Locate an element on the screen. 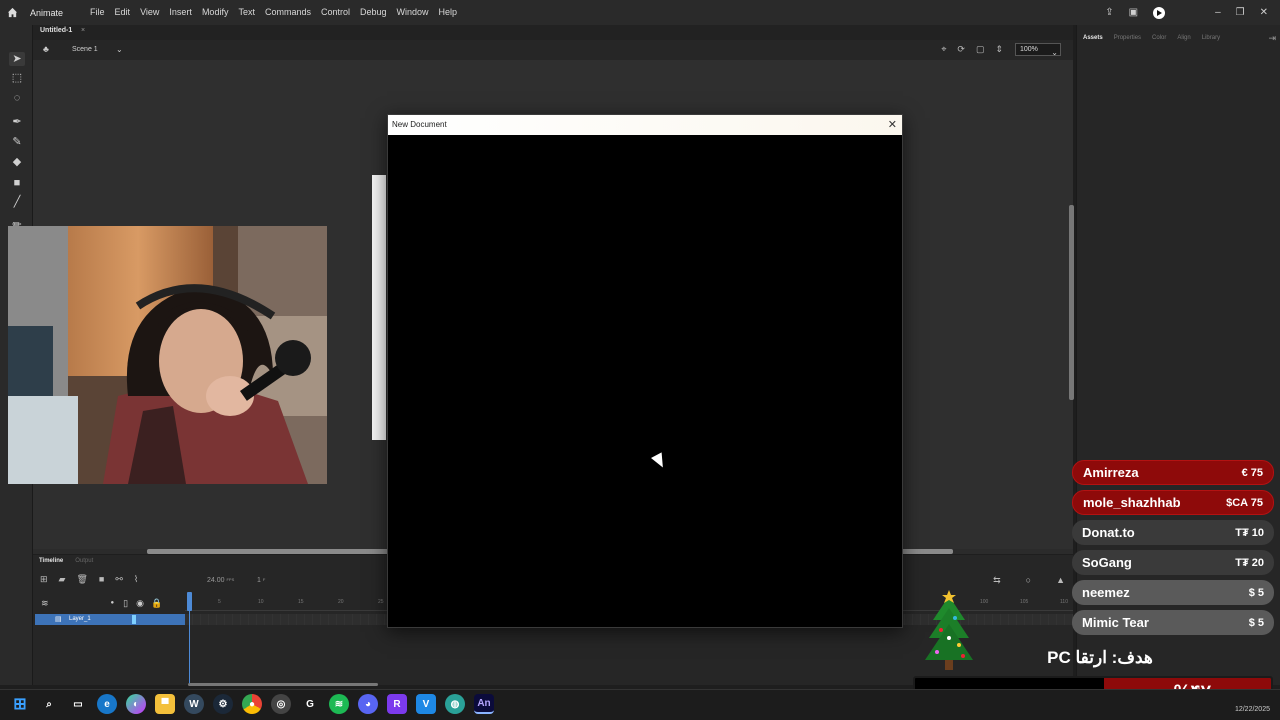 This screenshot has width=1280, height=720. menu-control: Control is located at coordinates (335, 12).